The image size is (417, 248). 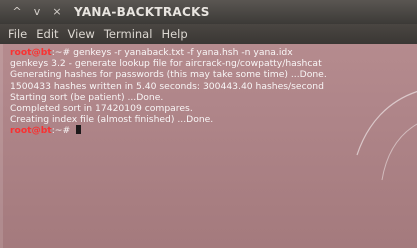 What do you see at coordinates (128, 34) in the screenshot?
I see `menu-terminal: Terminal` at bounding box center [128, 34].